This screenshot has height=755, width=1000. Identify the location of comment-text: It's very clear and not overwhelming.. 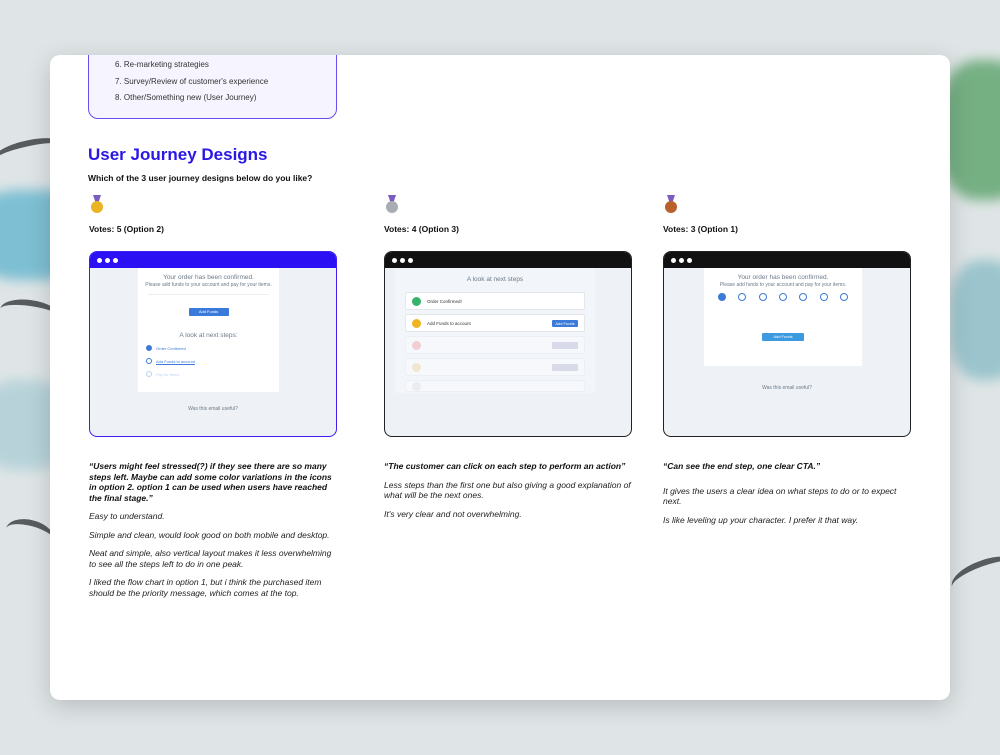
(453, 513).